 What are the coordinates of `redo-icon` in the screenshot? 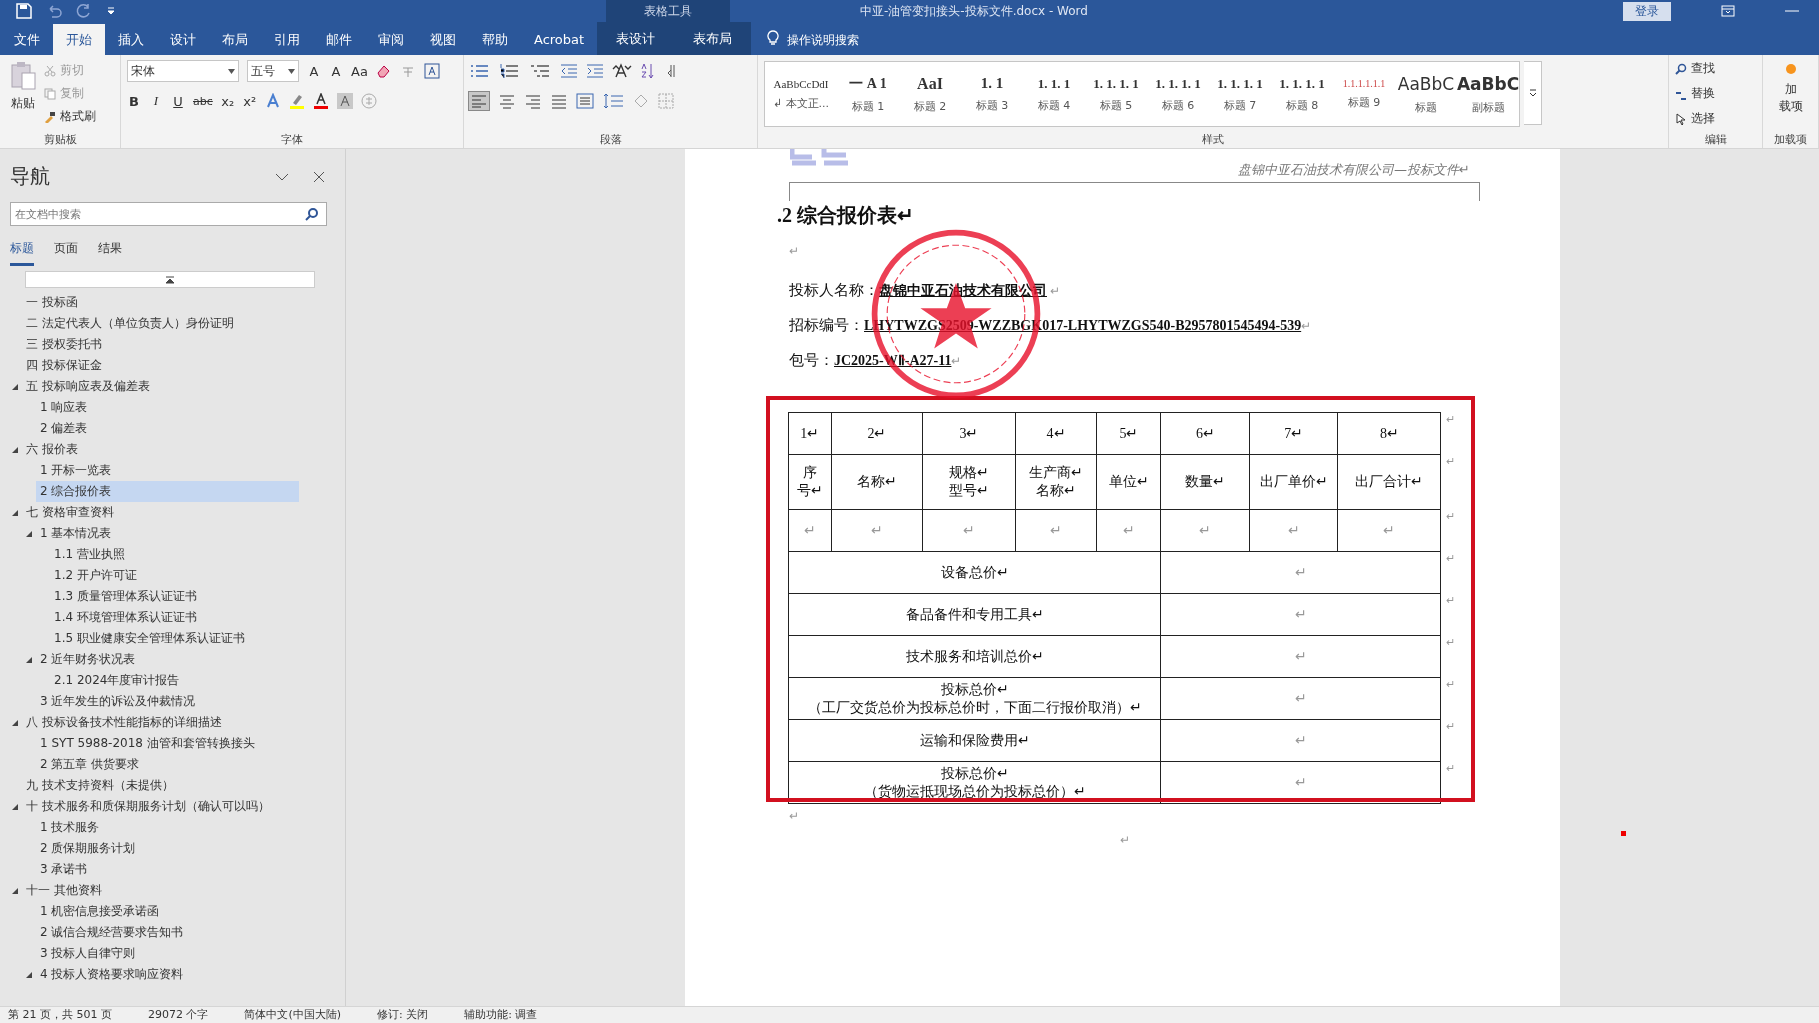 It's located at (84, 11).